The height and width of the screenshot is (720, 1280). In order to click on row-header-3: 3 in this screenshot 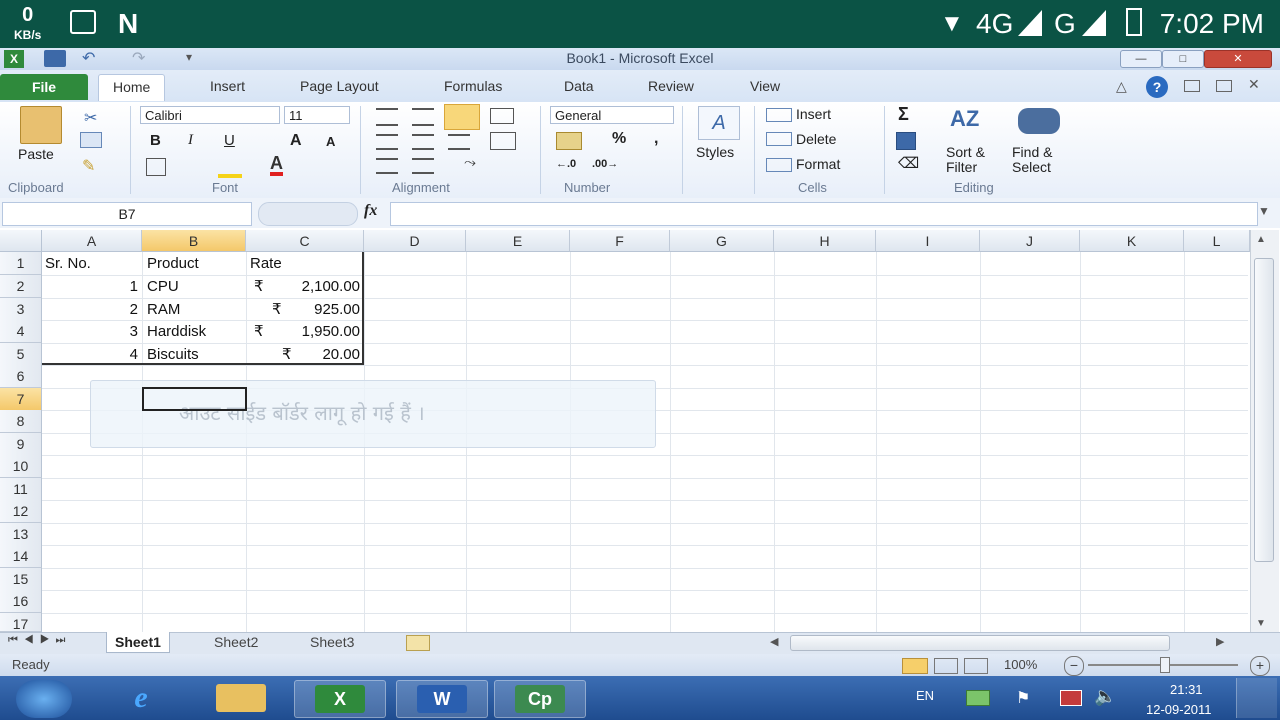, I will do `click(21, 309)`.